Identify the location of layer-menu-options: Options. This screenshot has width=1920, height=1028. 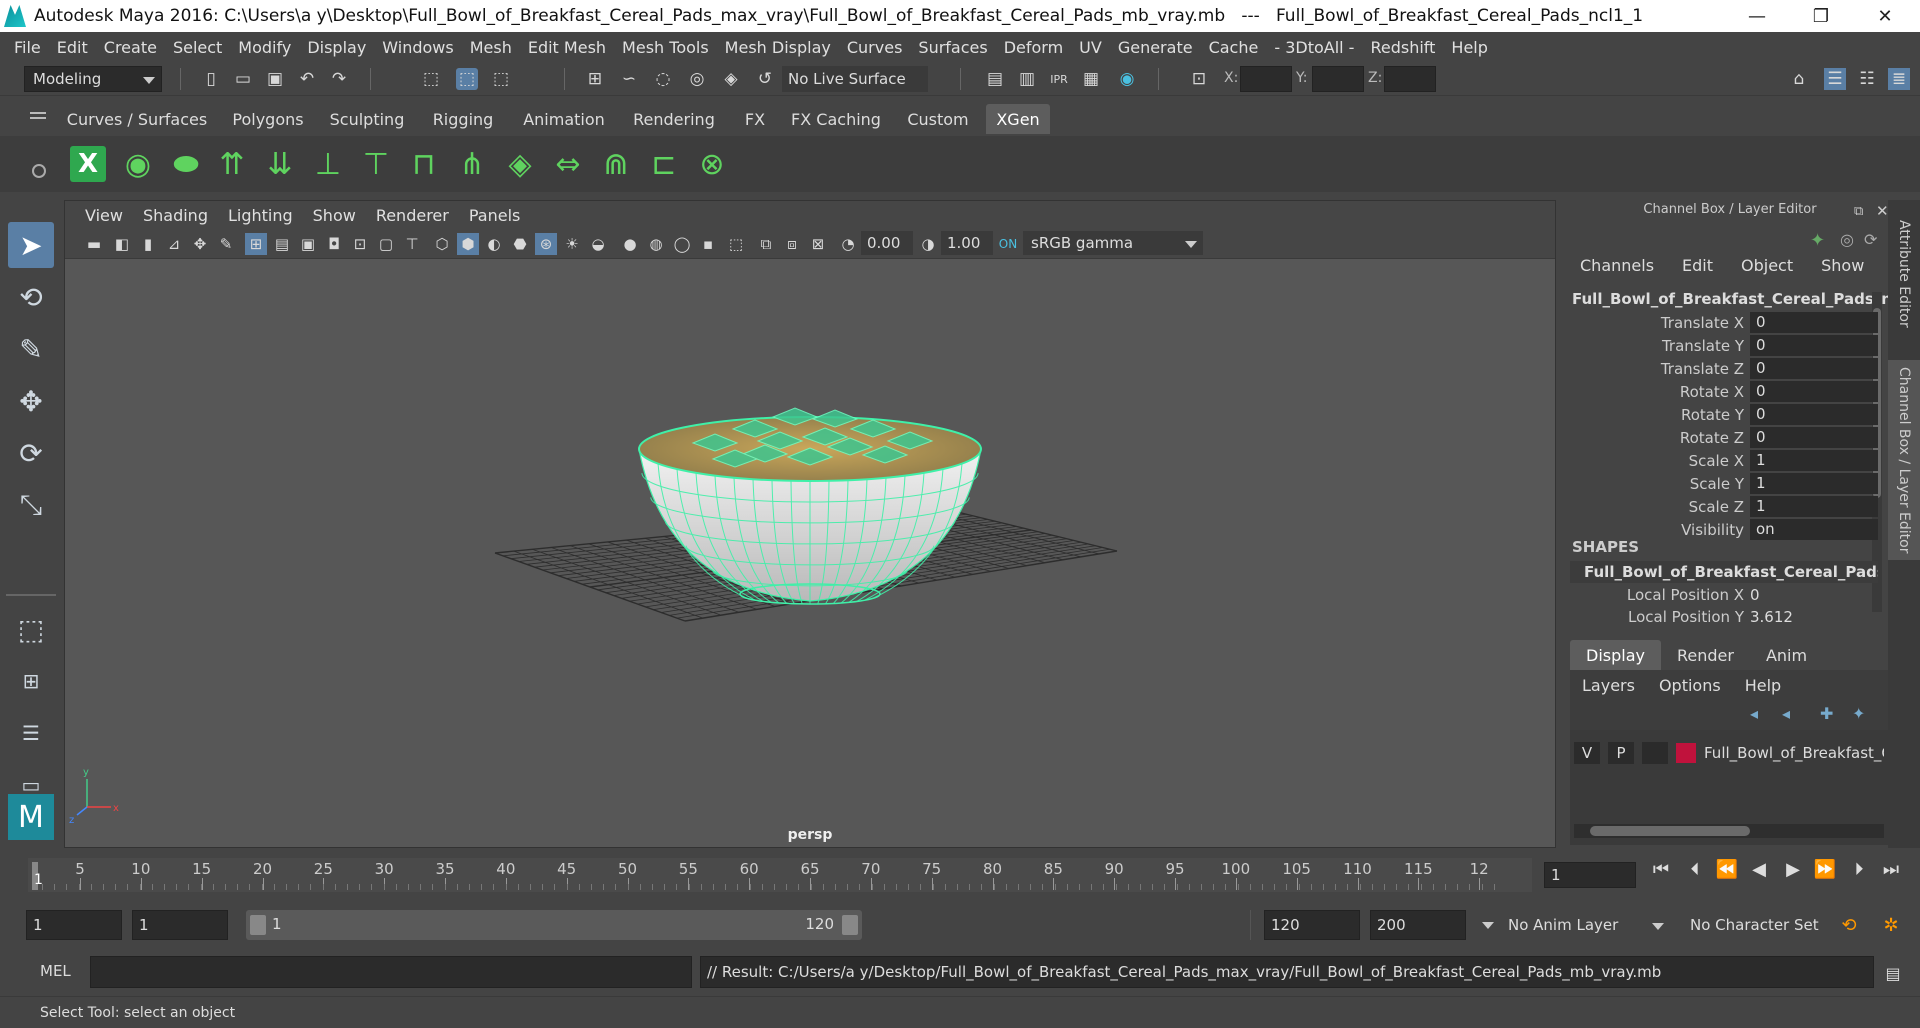
(1690, 685).